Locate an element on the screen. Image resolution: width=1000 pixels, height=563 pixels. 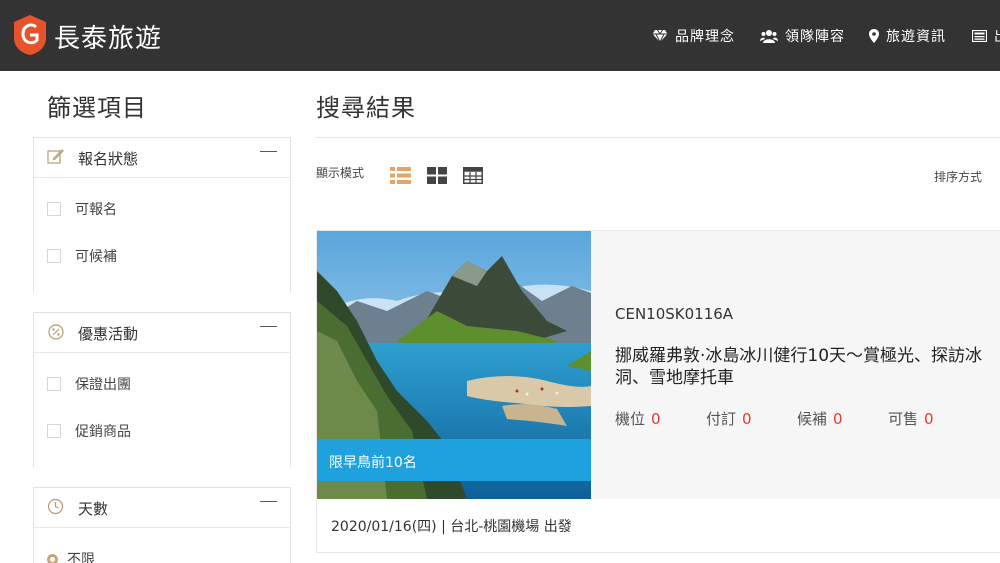
stat-available: 可售 0 is located at coordinates (911, 418).